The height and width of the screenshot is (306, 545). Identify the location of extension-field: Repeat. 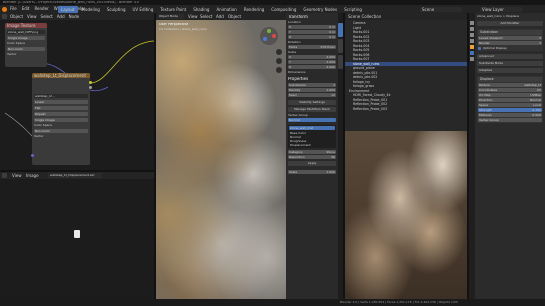
(61, 114).